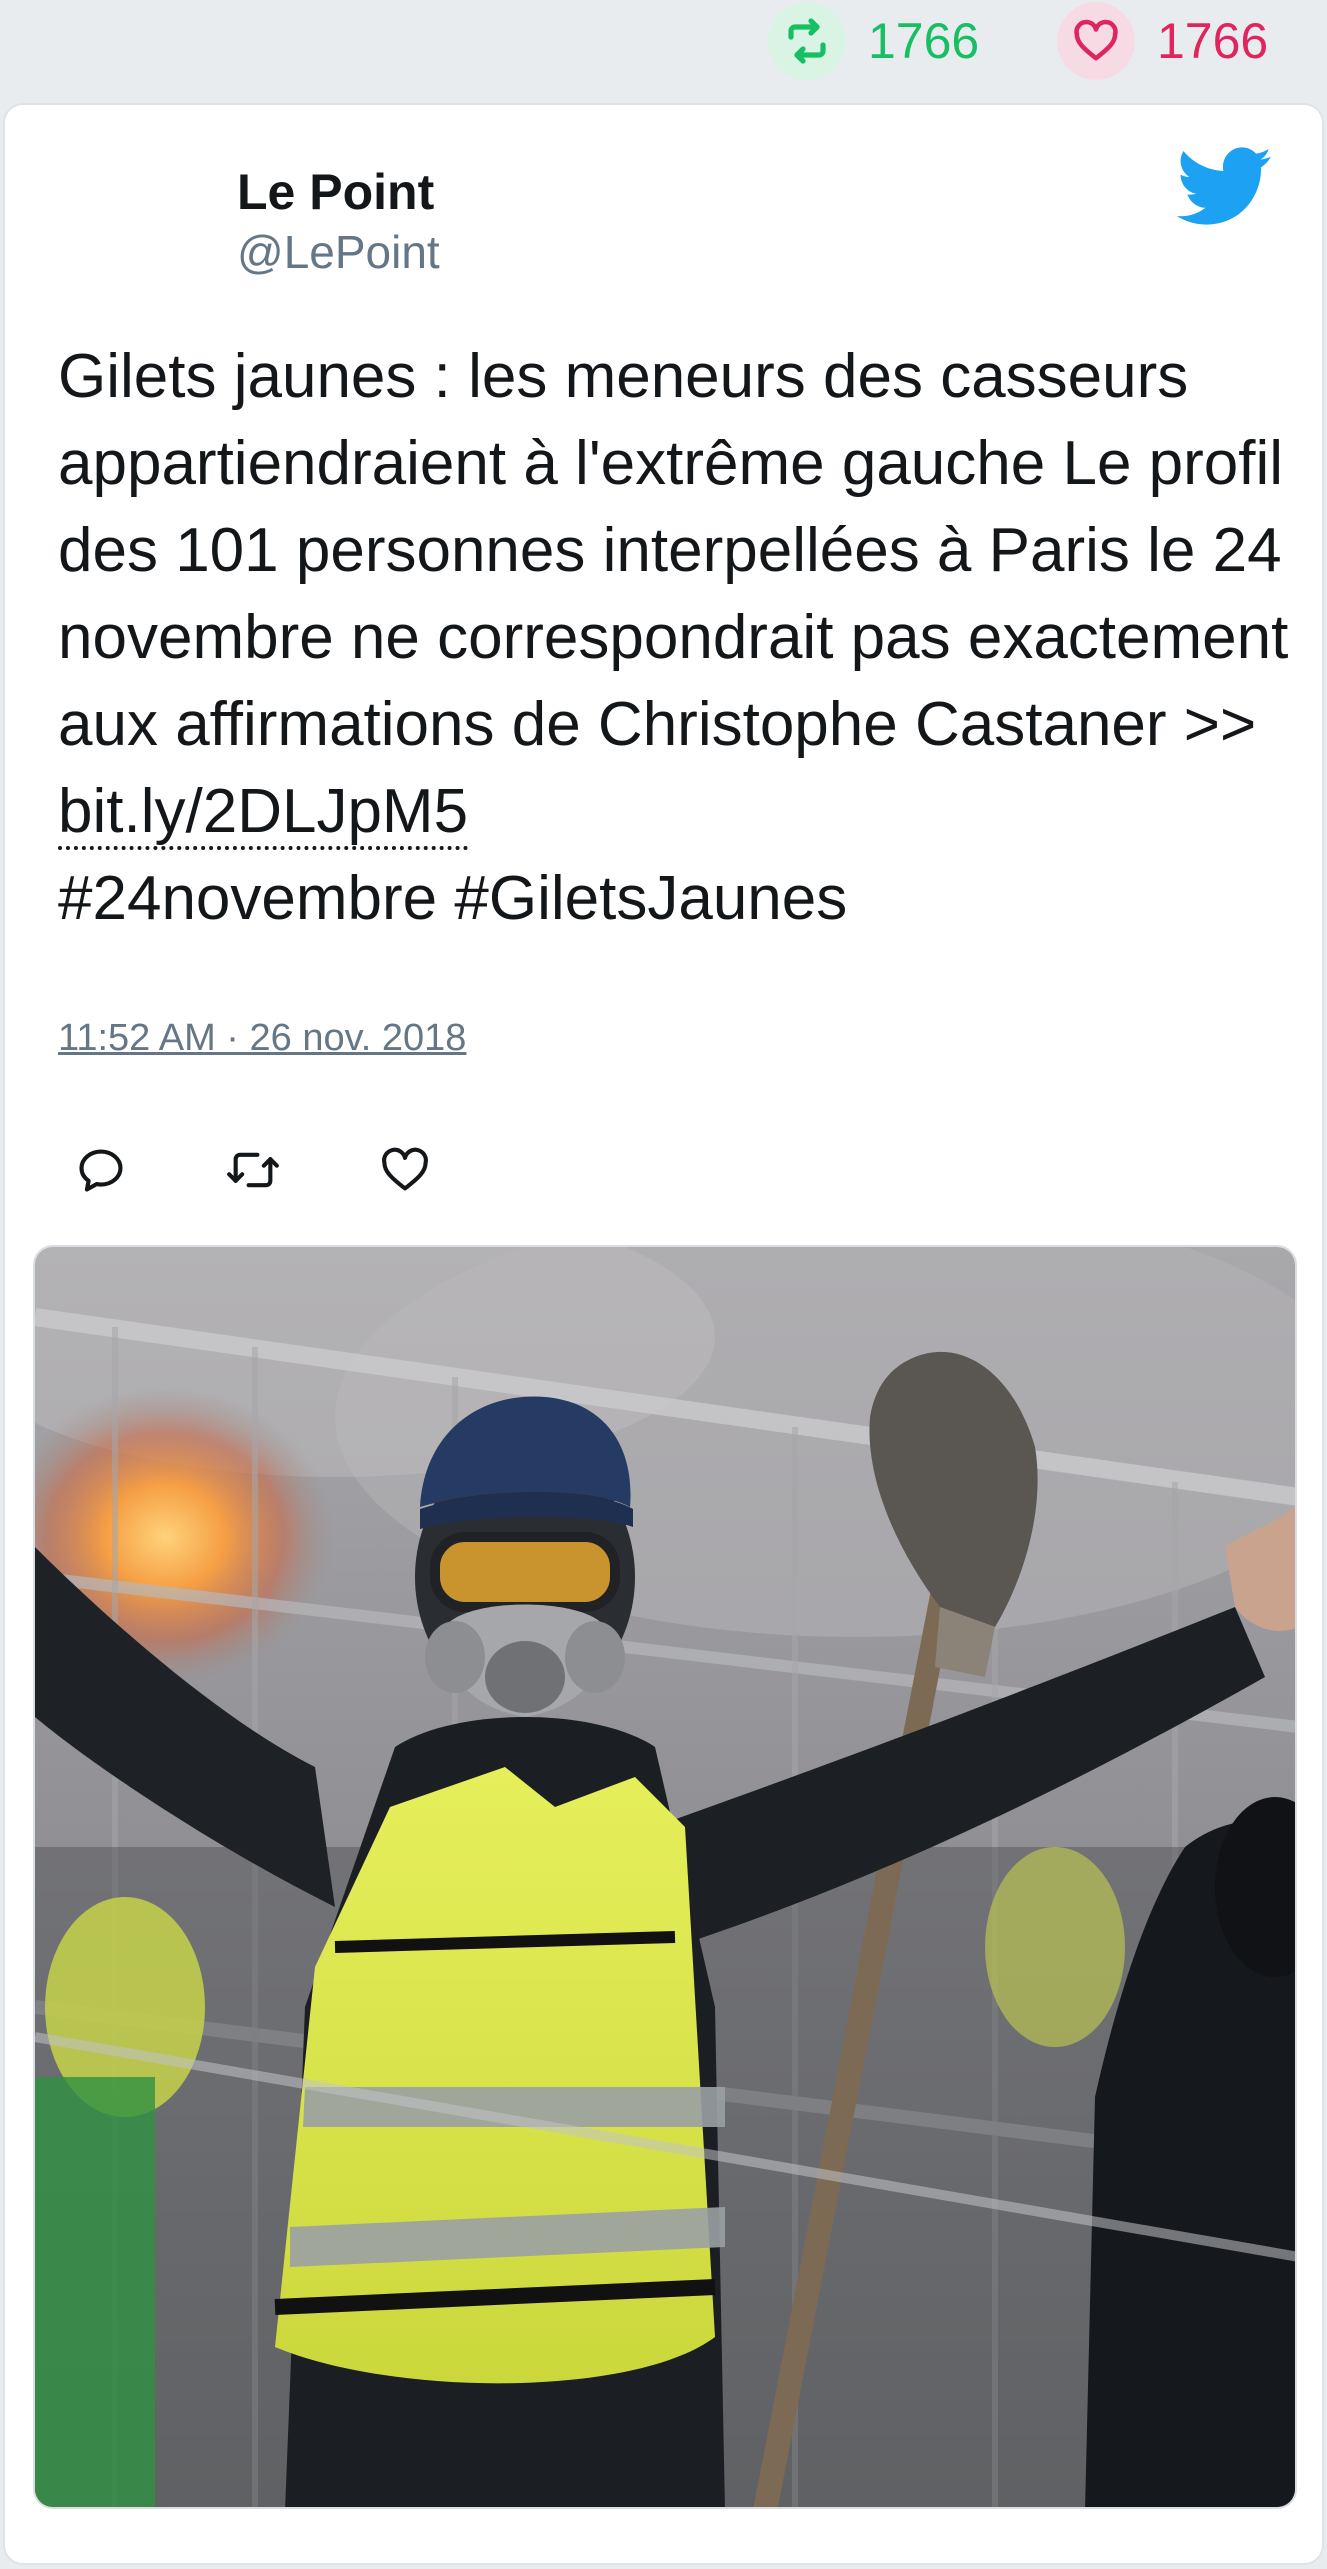 This screenshot has height=2569, width=1327. I want to click on tweet-timestamp: 11:52 AM · 26 nov. 2018, so click(262, 1038).